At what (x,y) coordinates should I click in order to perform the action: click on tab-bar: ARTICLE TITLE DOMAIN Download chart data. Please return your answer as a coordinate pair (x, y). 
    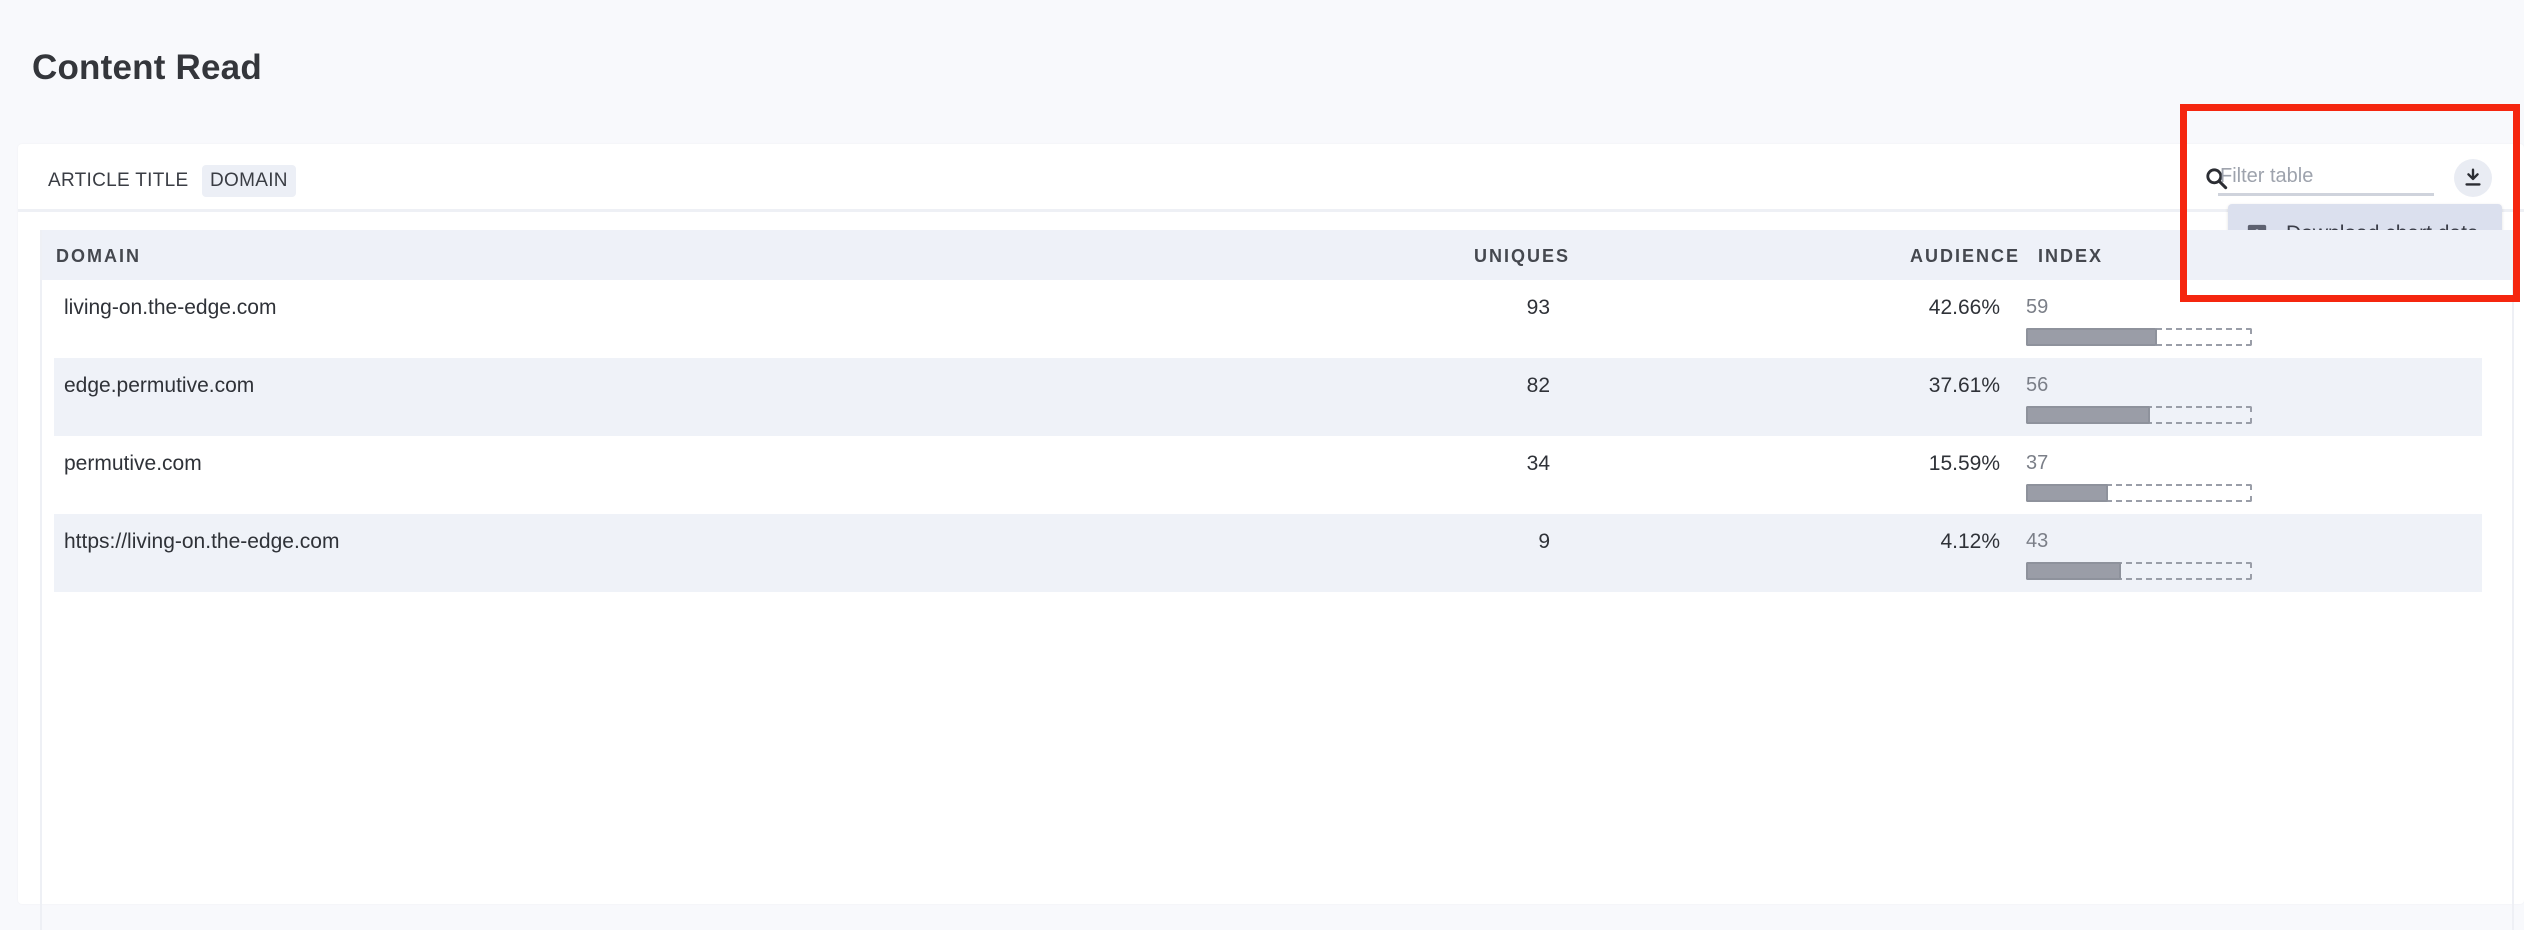
    Looking at the image, I should click on (1271, 204).